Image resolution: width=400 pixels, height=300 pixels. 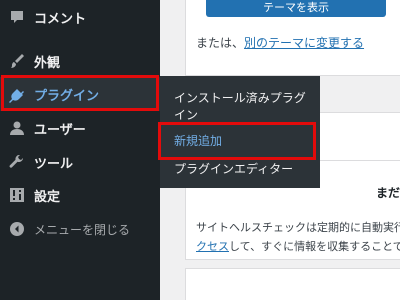 I want to click on add-new-highlight-box, so click(x=237, y=141).